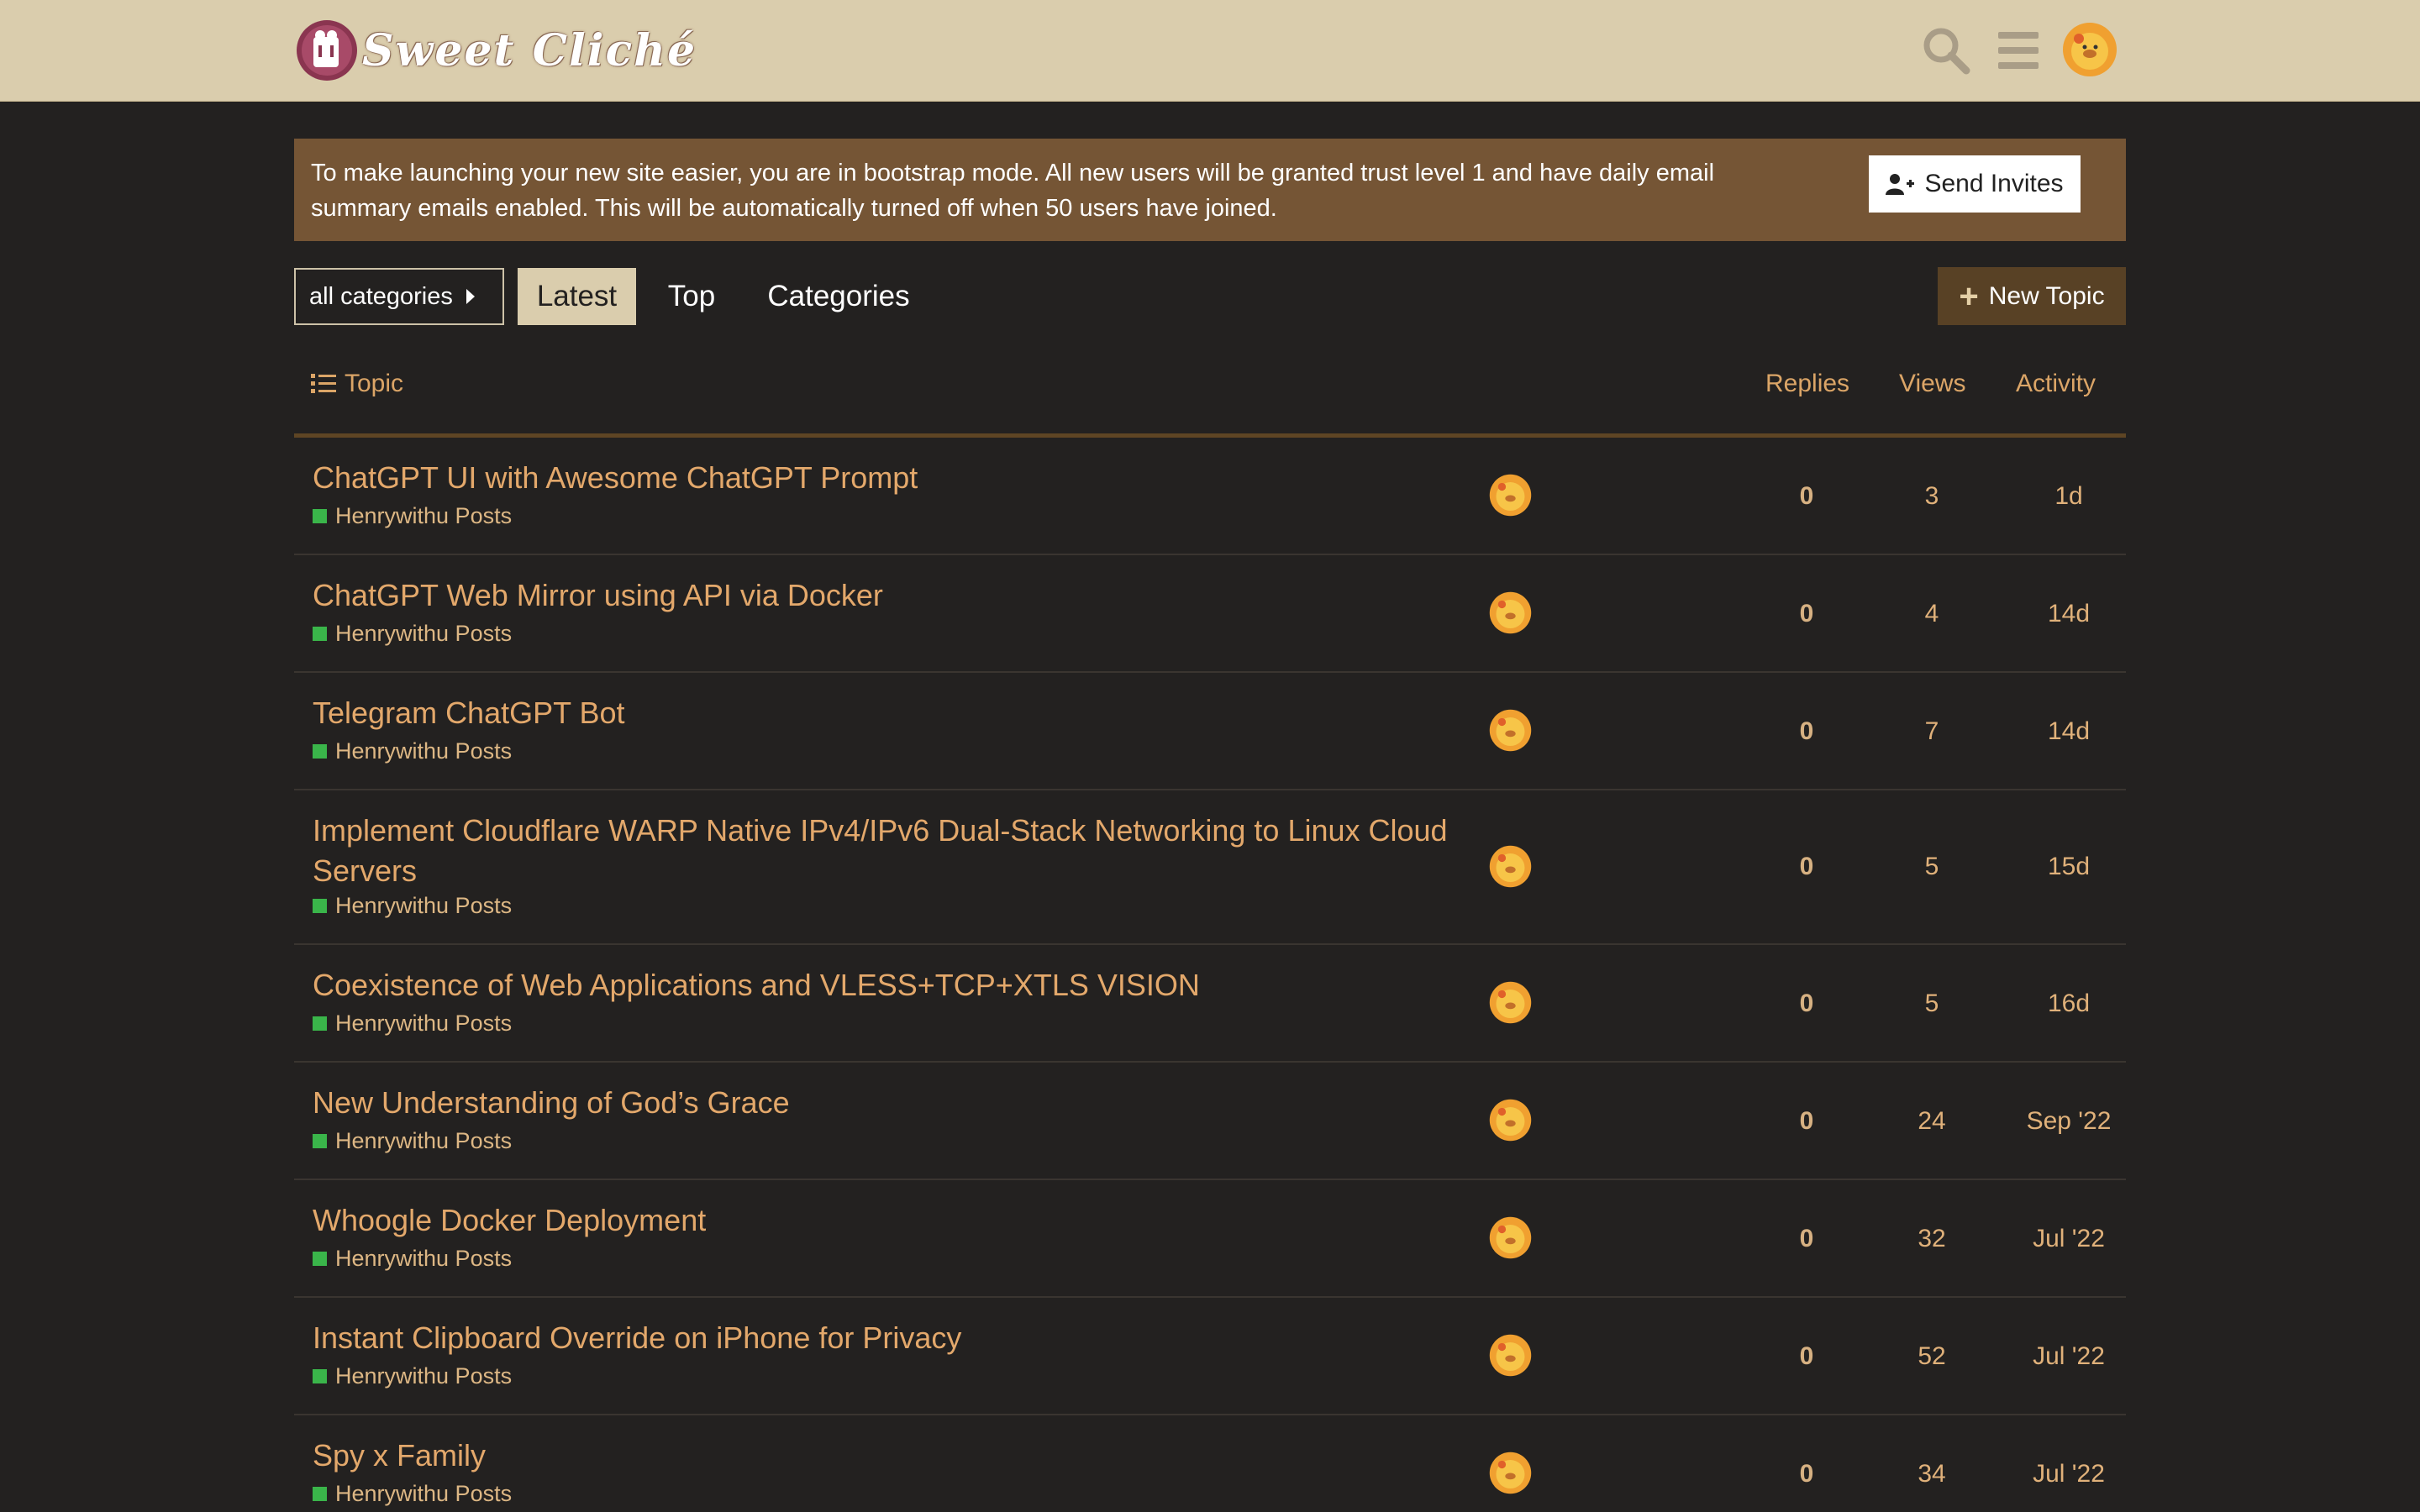 The height and width of the screenshot is (1512, 2420). Describe the element at coordinates (381, 296) in the screenshot. I see `category-dropdown-label: all categories` at that location.